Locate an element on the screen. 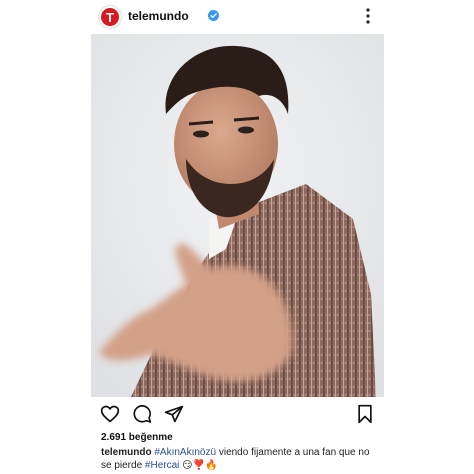  likes-count: 2.691 beğenme is located at coordinates (137, 437).